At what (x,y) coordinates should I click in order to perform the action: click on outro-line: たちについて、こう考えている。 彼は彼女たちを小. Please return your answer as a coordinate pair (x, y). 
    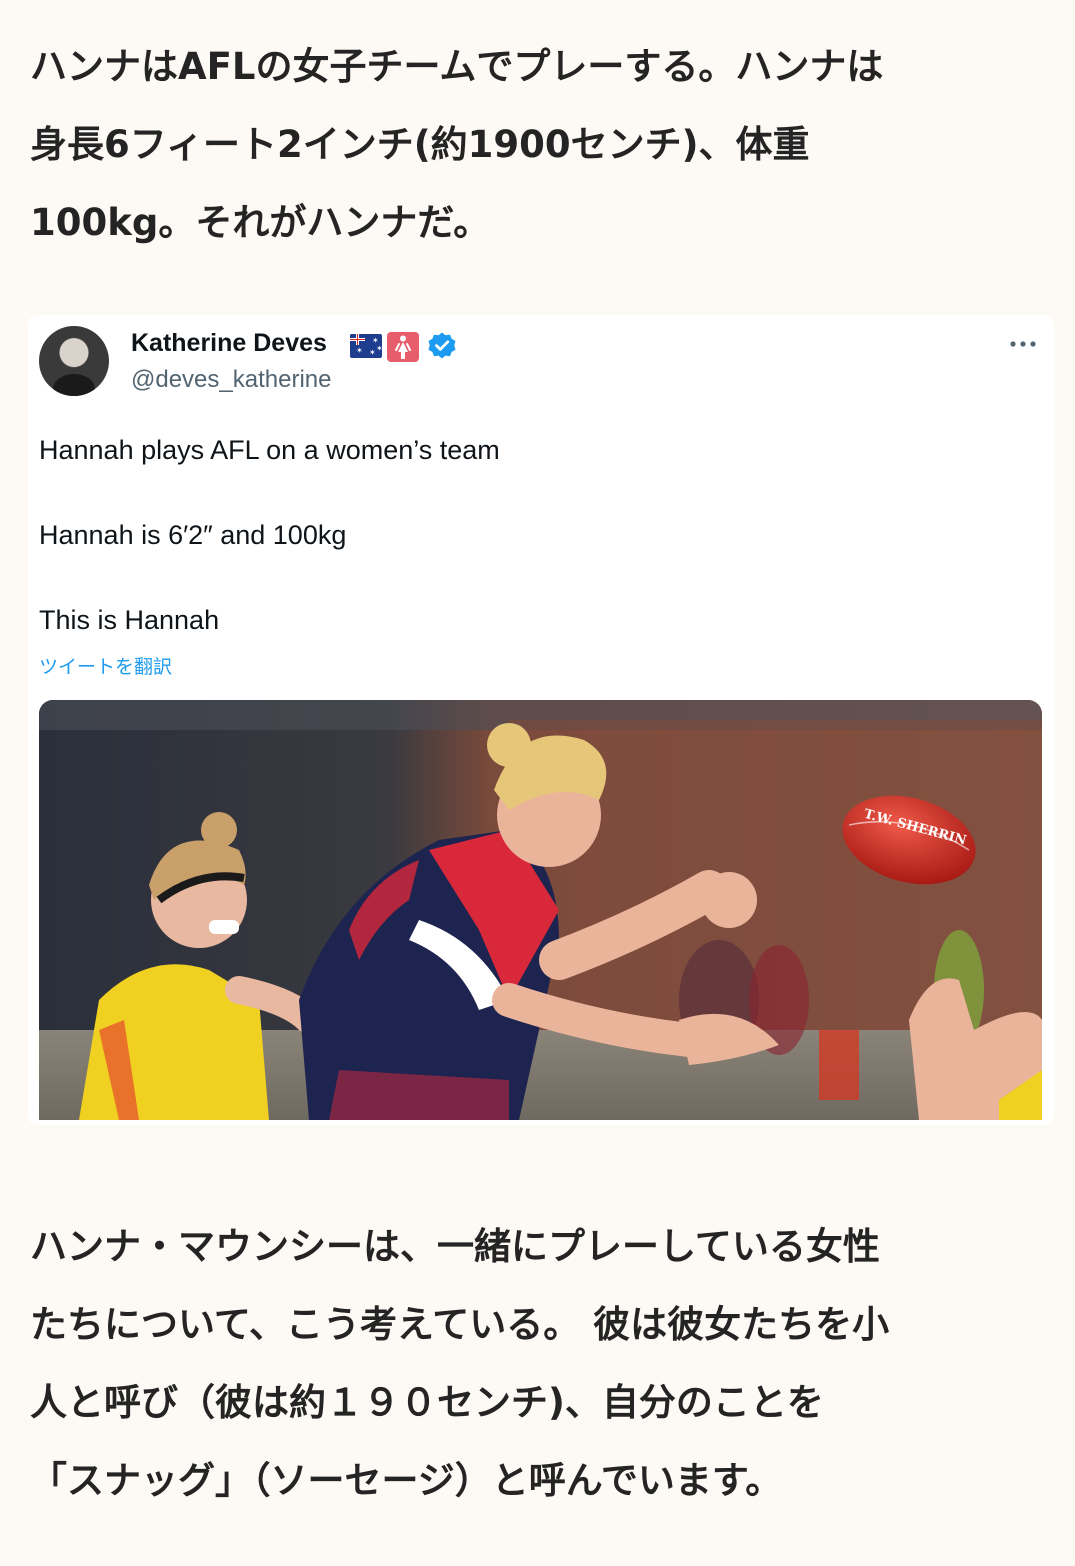
    Looking at the image, I should click on (460, 1324).